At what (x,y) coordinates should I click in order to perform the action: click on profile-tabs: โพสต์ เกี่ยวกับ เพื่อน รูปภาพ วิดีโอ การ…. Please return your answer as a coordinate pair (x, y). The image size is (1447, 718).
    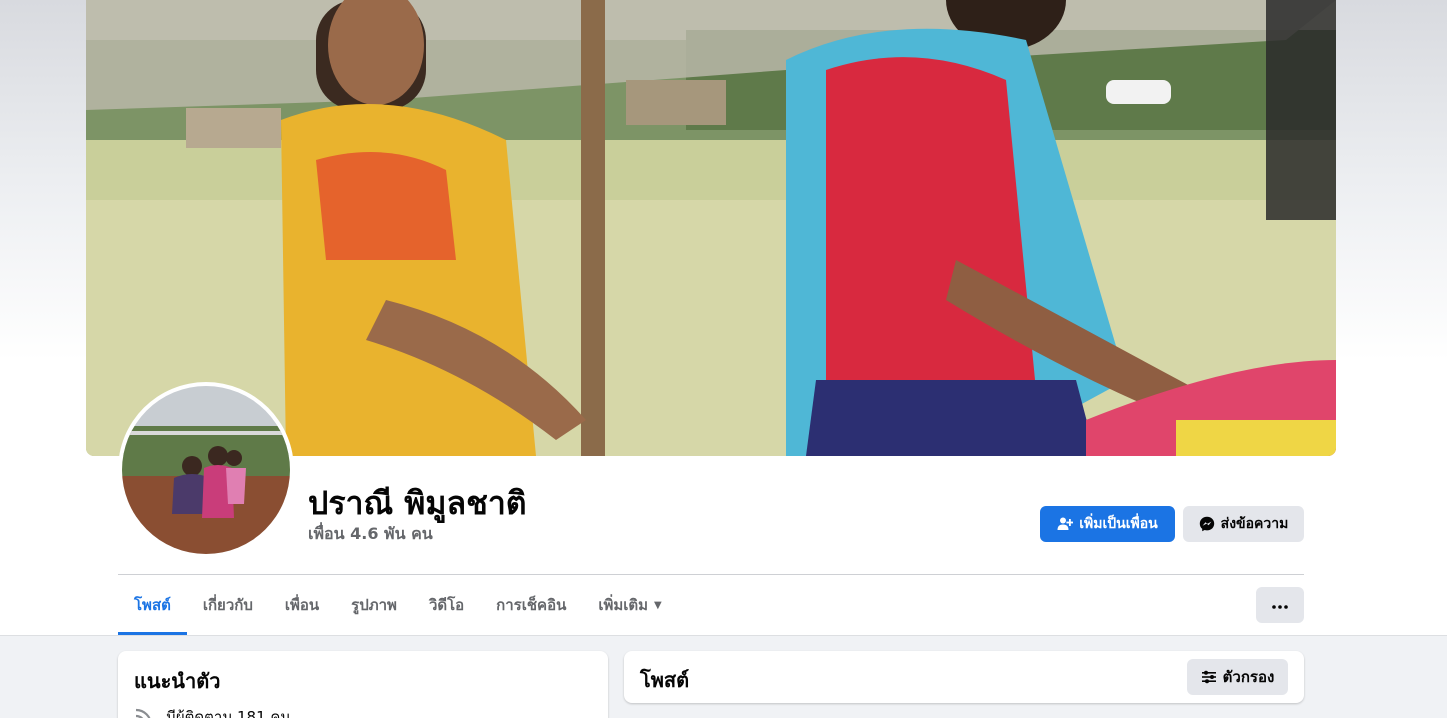
    Looking at the image, I should click on (398, 605).